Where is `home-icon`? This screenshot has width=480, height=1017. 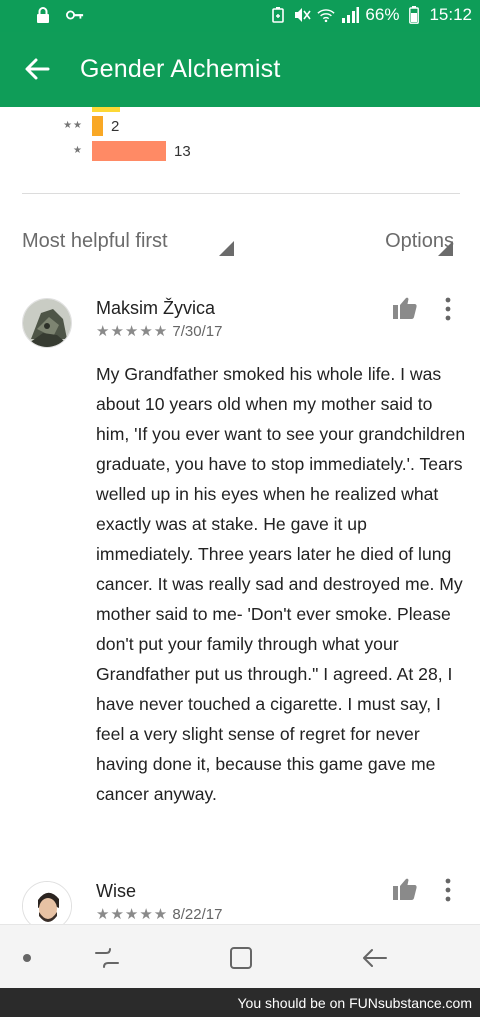 home-icon is located at coordinates (241, 958).